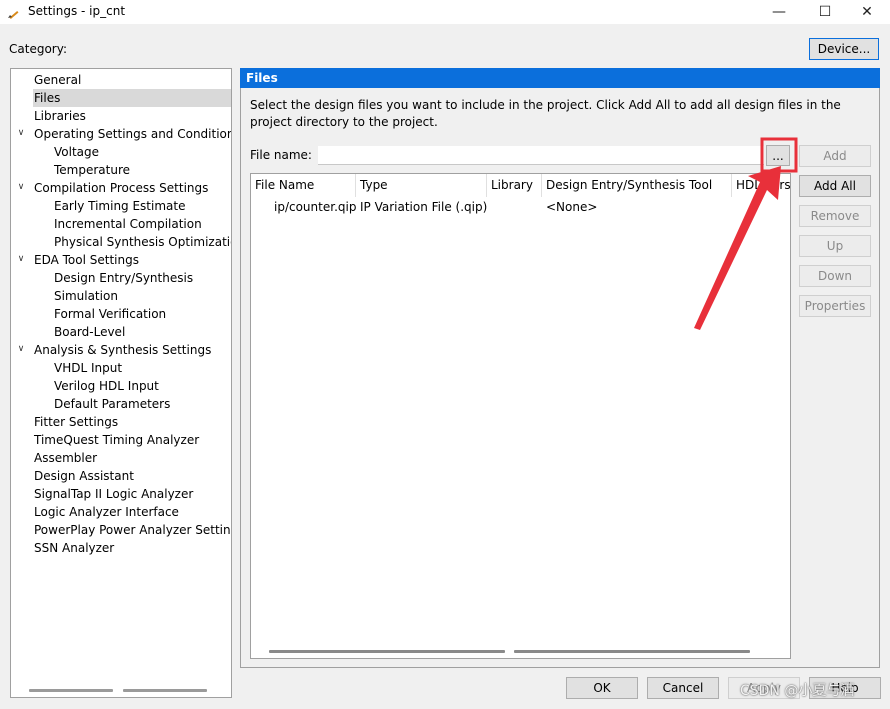  I want to click on cell-tool: <None>, so click(572, 207).